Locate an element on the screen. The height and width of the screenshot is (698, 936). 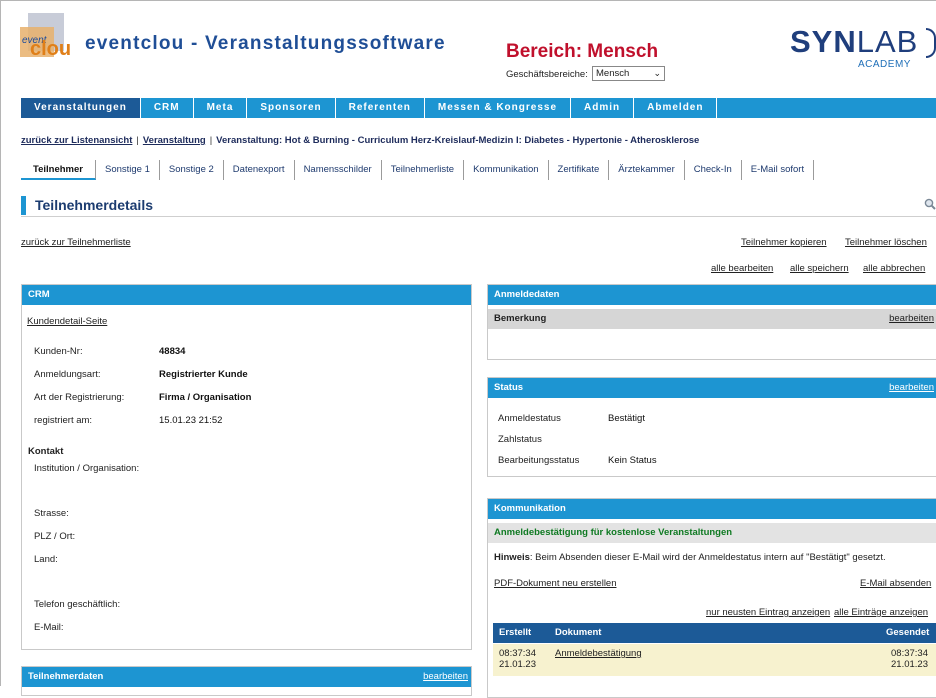
tab-aerztekammer: Ärztekammer is located at coordinates (647, 170).